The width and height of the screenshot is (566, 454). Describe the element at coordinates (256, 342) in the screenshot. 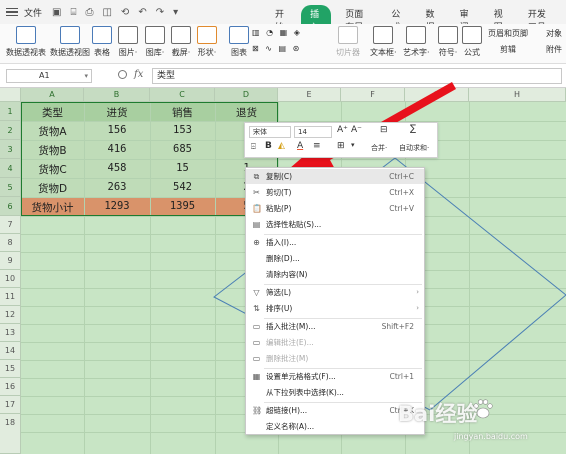

I see `edit-comment-icon: ▭` at that location.